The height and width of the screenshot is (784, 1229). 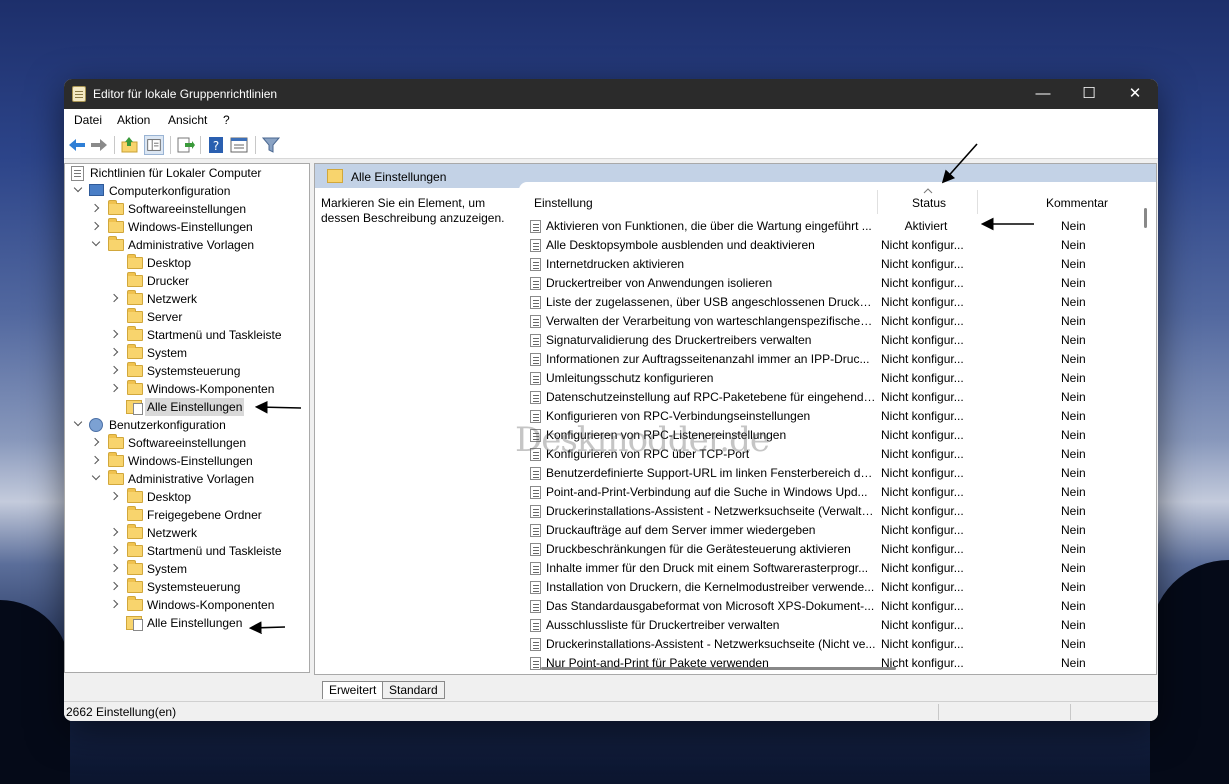 What do you see at coordinates (187, 443) in the screenshot?
I see `tree-item-u-software: Softwareeinstellungen` at bounding box center [187, 443].